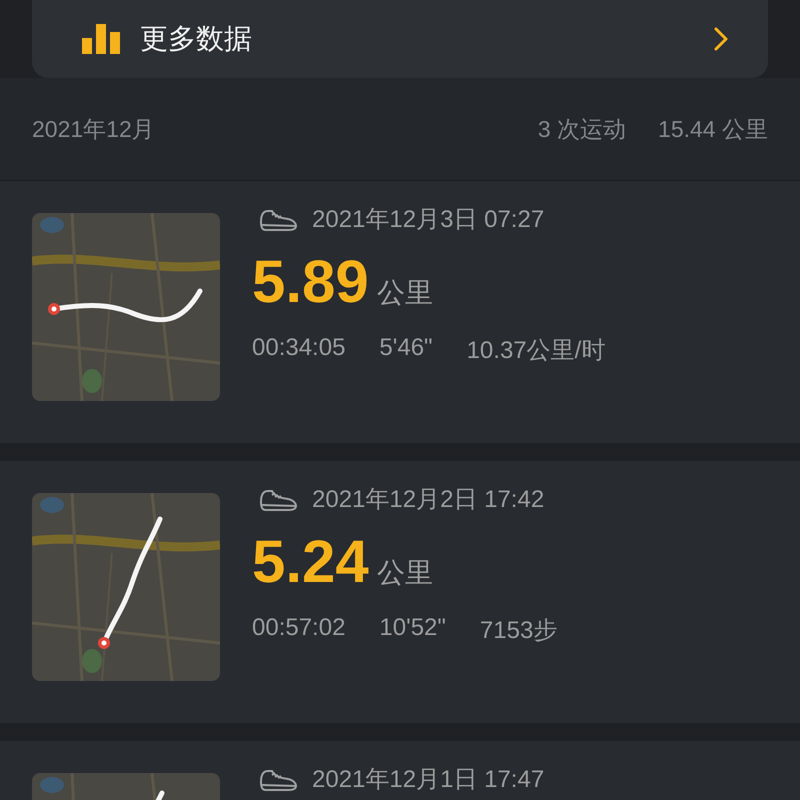  What do you see at coordinates (428, 780) in the screenshot?
I see `activity-date: 2021年12月1日 17:47` at bounding box center [428, 780].